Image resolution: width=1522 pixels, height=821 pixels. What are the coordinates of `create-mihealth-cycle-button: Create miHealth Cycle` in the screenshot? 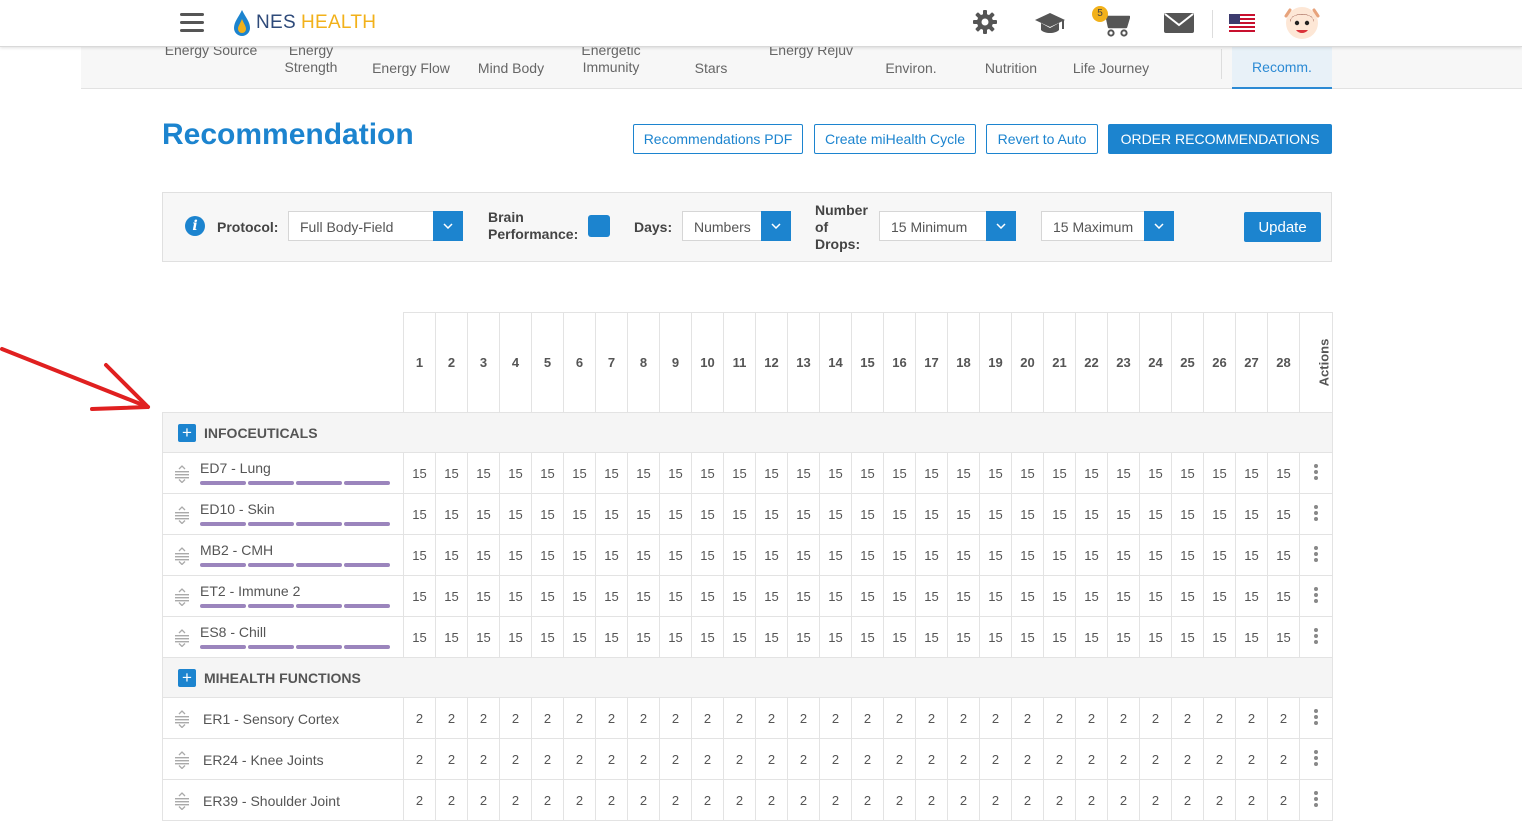 It's located at (895, 139).